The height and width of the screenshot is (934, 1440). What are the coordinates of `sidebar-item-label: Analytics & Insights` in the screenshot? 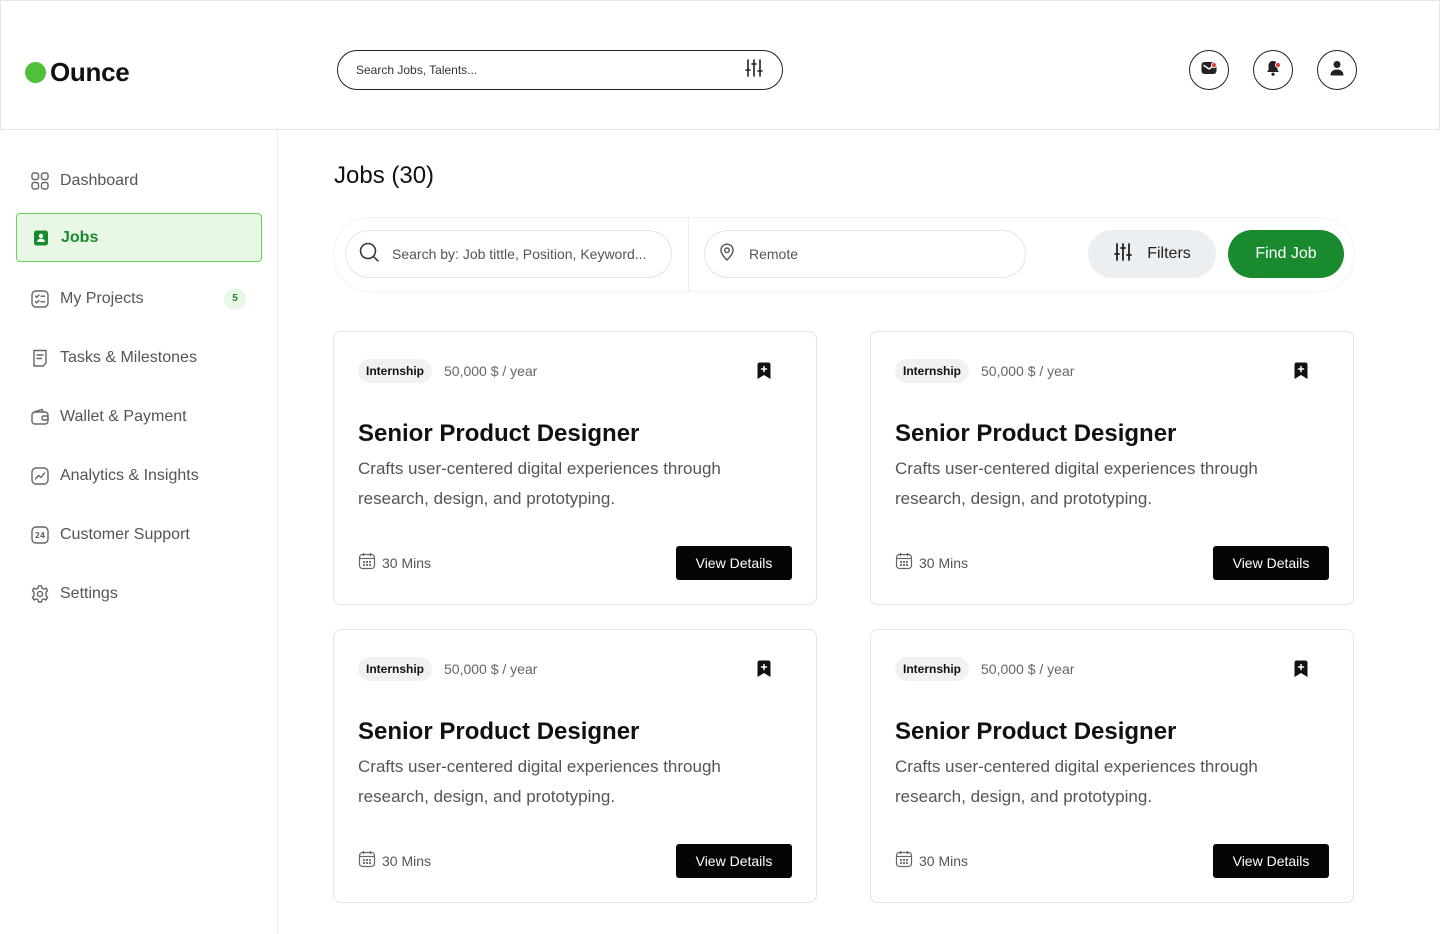 It's located at (129, 475).